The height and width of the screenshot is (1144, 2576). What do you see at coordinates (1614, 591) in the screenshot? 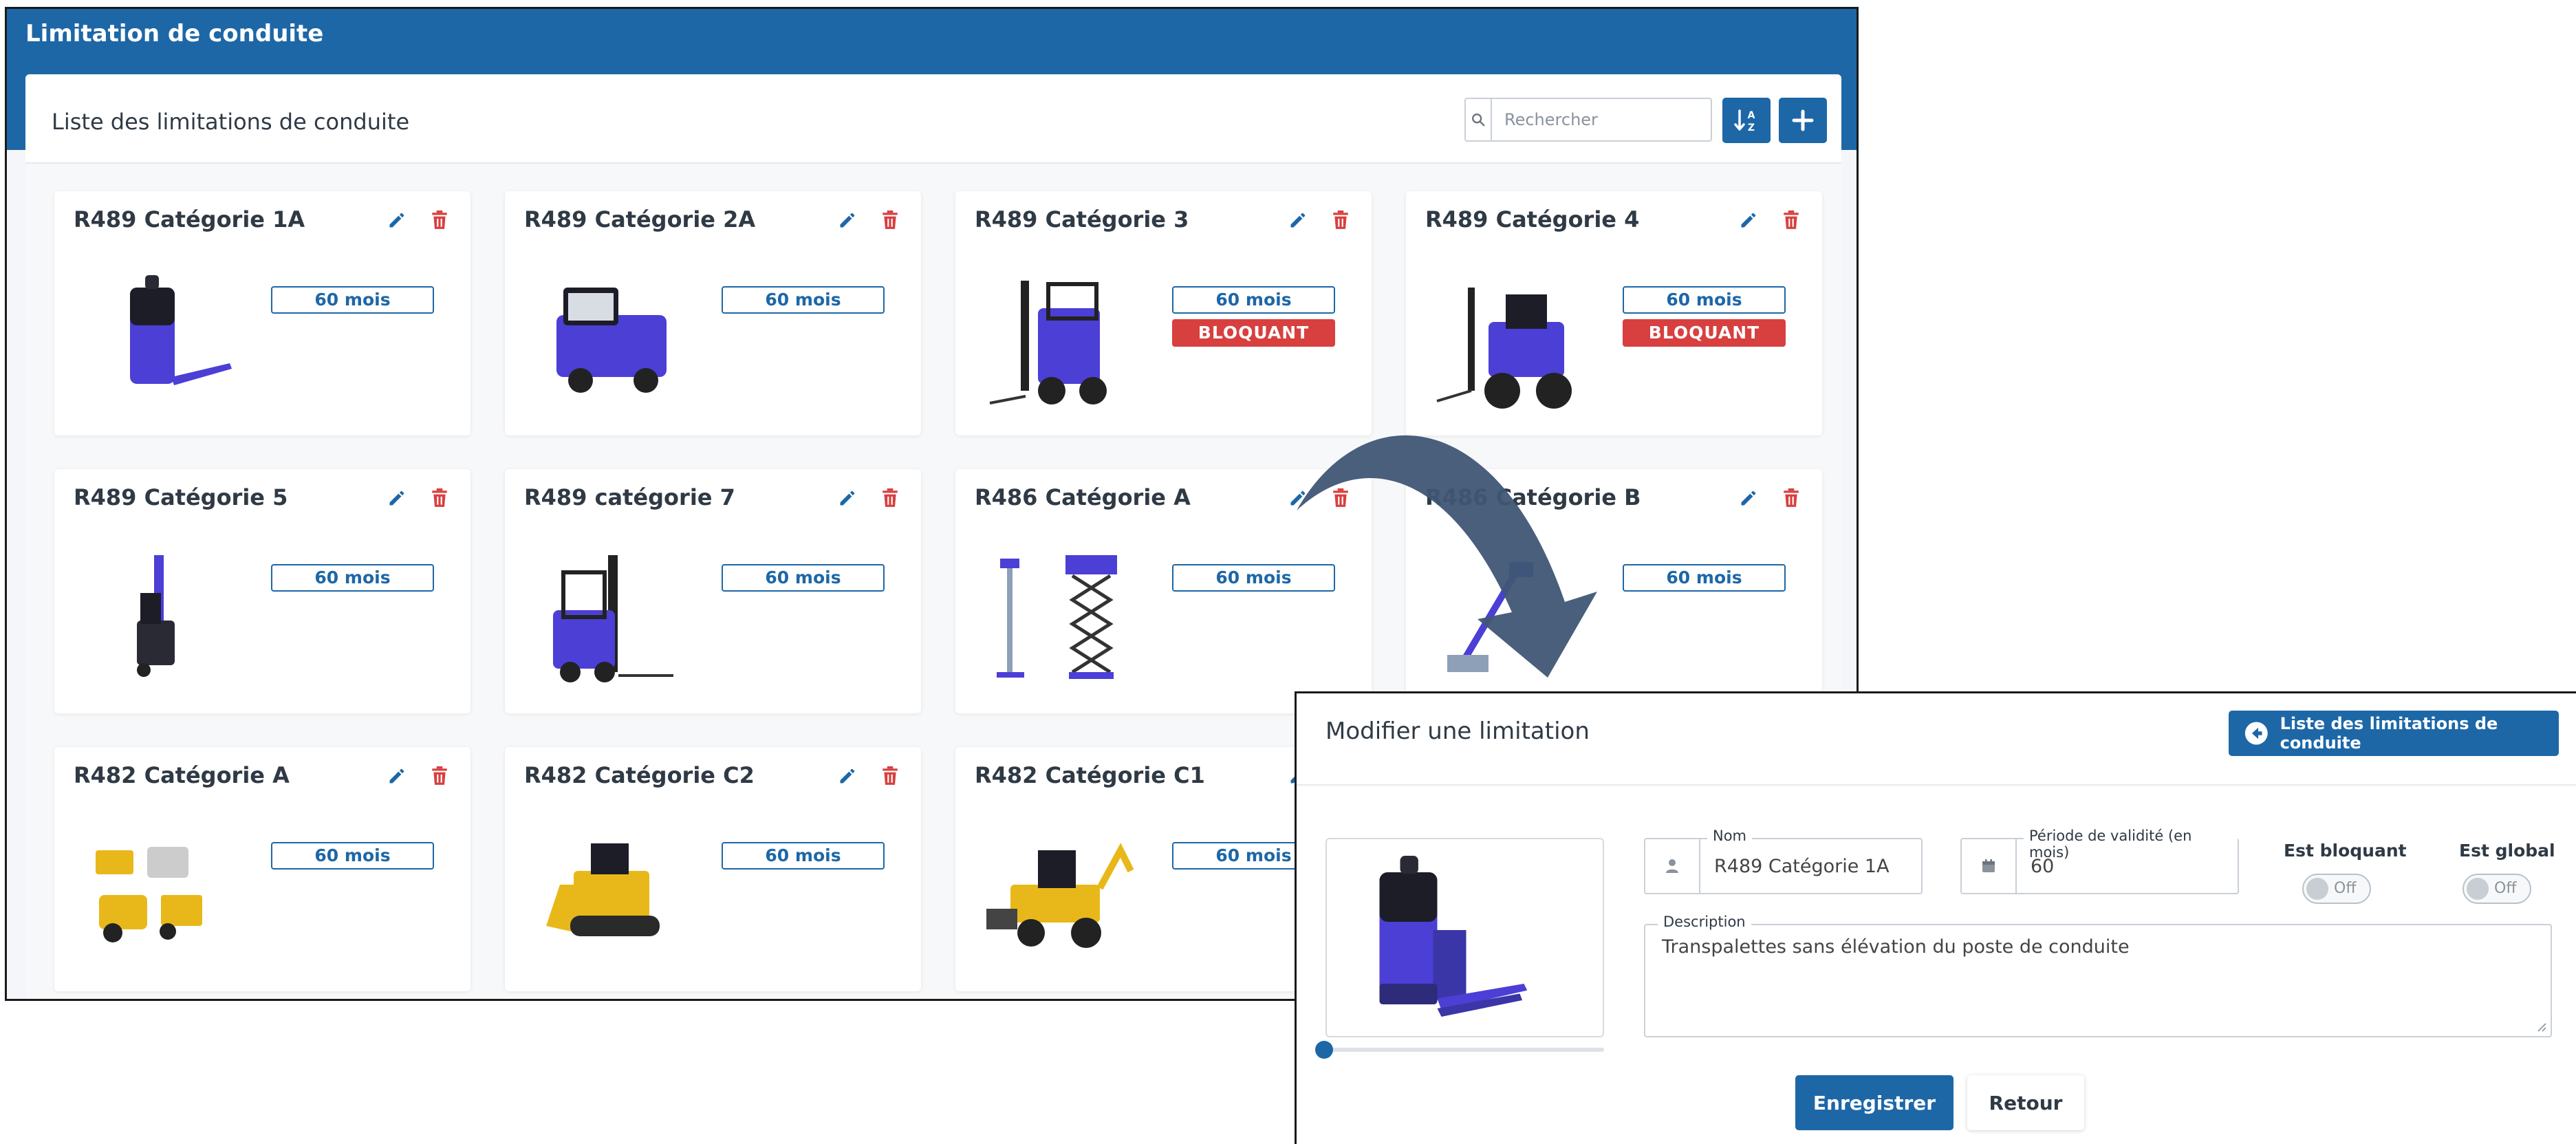
I see `limitation-card: R486 Catégorie B 60 mois` at bounding box center [1614, 591].